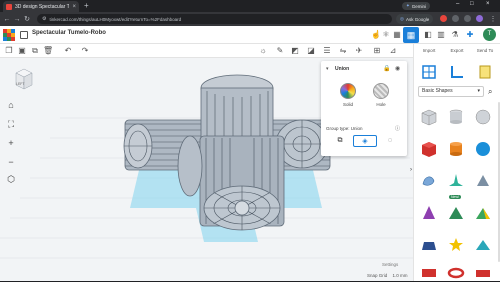 The image size is (500, 282). What do you see at coordinates (386, 35) in the screenshot?
I see `simulate-icon: ⚛` at bounding box center [386, 35].